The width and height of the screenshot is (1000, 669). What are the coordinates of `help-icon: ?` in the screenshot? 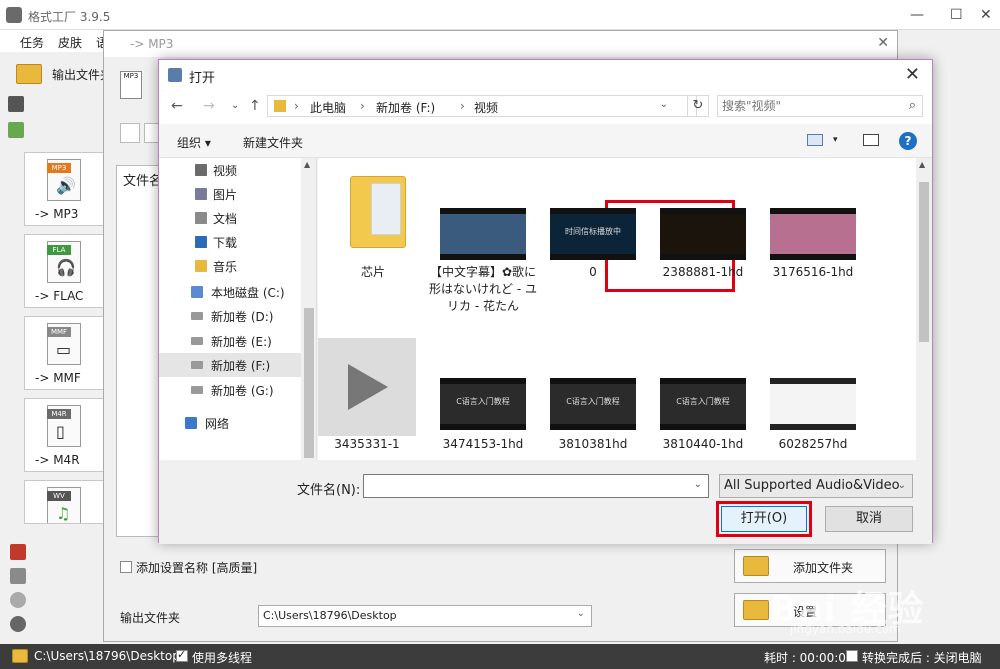 It's located at (908, 141).